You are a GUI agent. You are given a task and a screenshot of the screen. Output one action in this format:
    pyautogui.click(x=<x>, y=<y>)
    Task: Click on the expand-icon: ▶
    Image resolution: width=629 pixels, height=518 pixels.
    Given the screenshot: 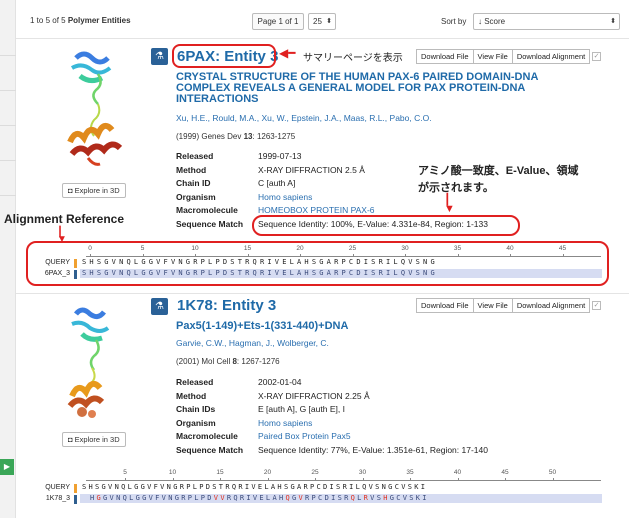 What is the action you would take?
    pyautogui.click(x=7, y=467)
    